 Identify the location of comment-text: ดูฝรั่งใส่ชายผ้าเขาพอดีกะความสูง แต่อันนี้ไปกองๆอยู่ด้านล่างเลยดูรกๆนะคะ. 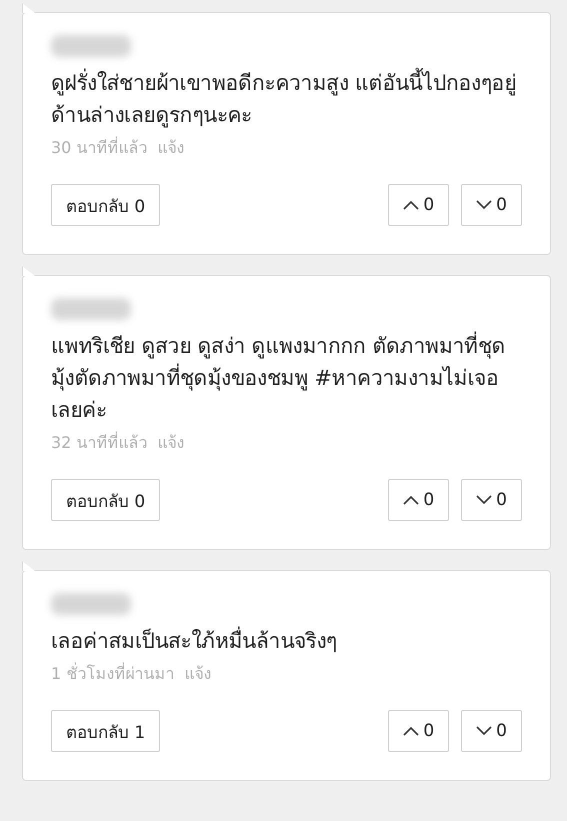
(286, 99).